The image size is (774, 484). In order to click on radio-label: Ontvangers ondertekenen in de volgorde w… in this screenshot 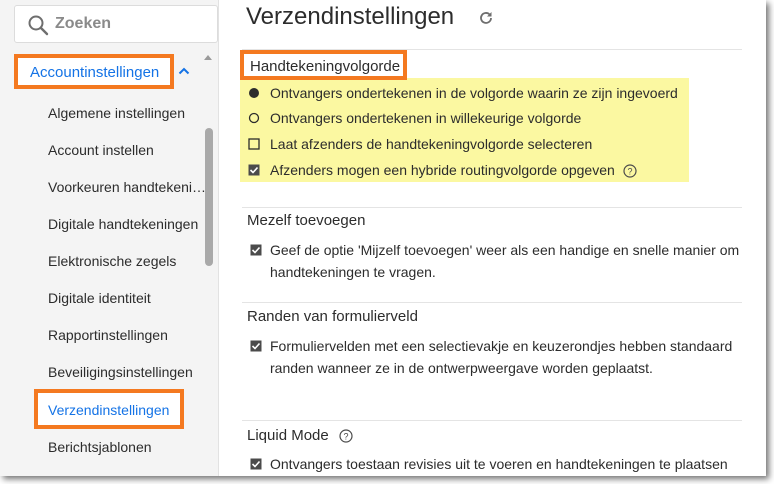, I will do `click(474, 93)`.